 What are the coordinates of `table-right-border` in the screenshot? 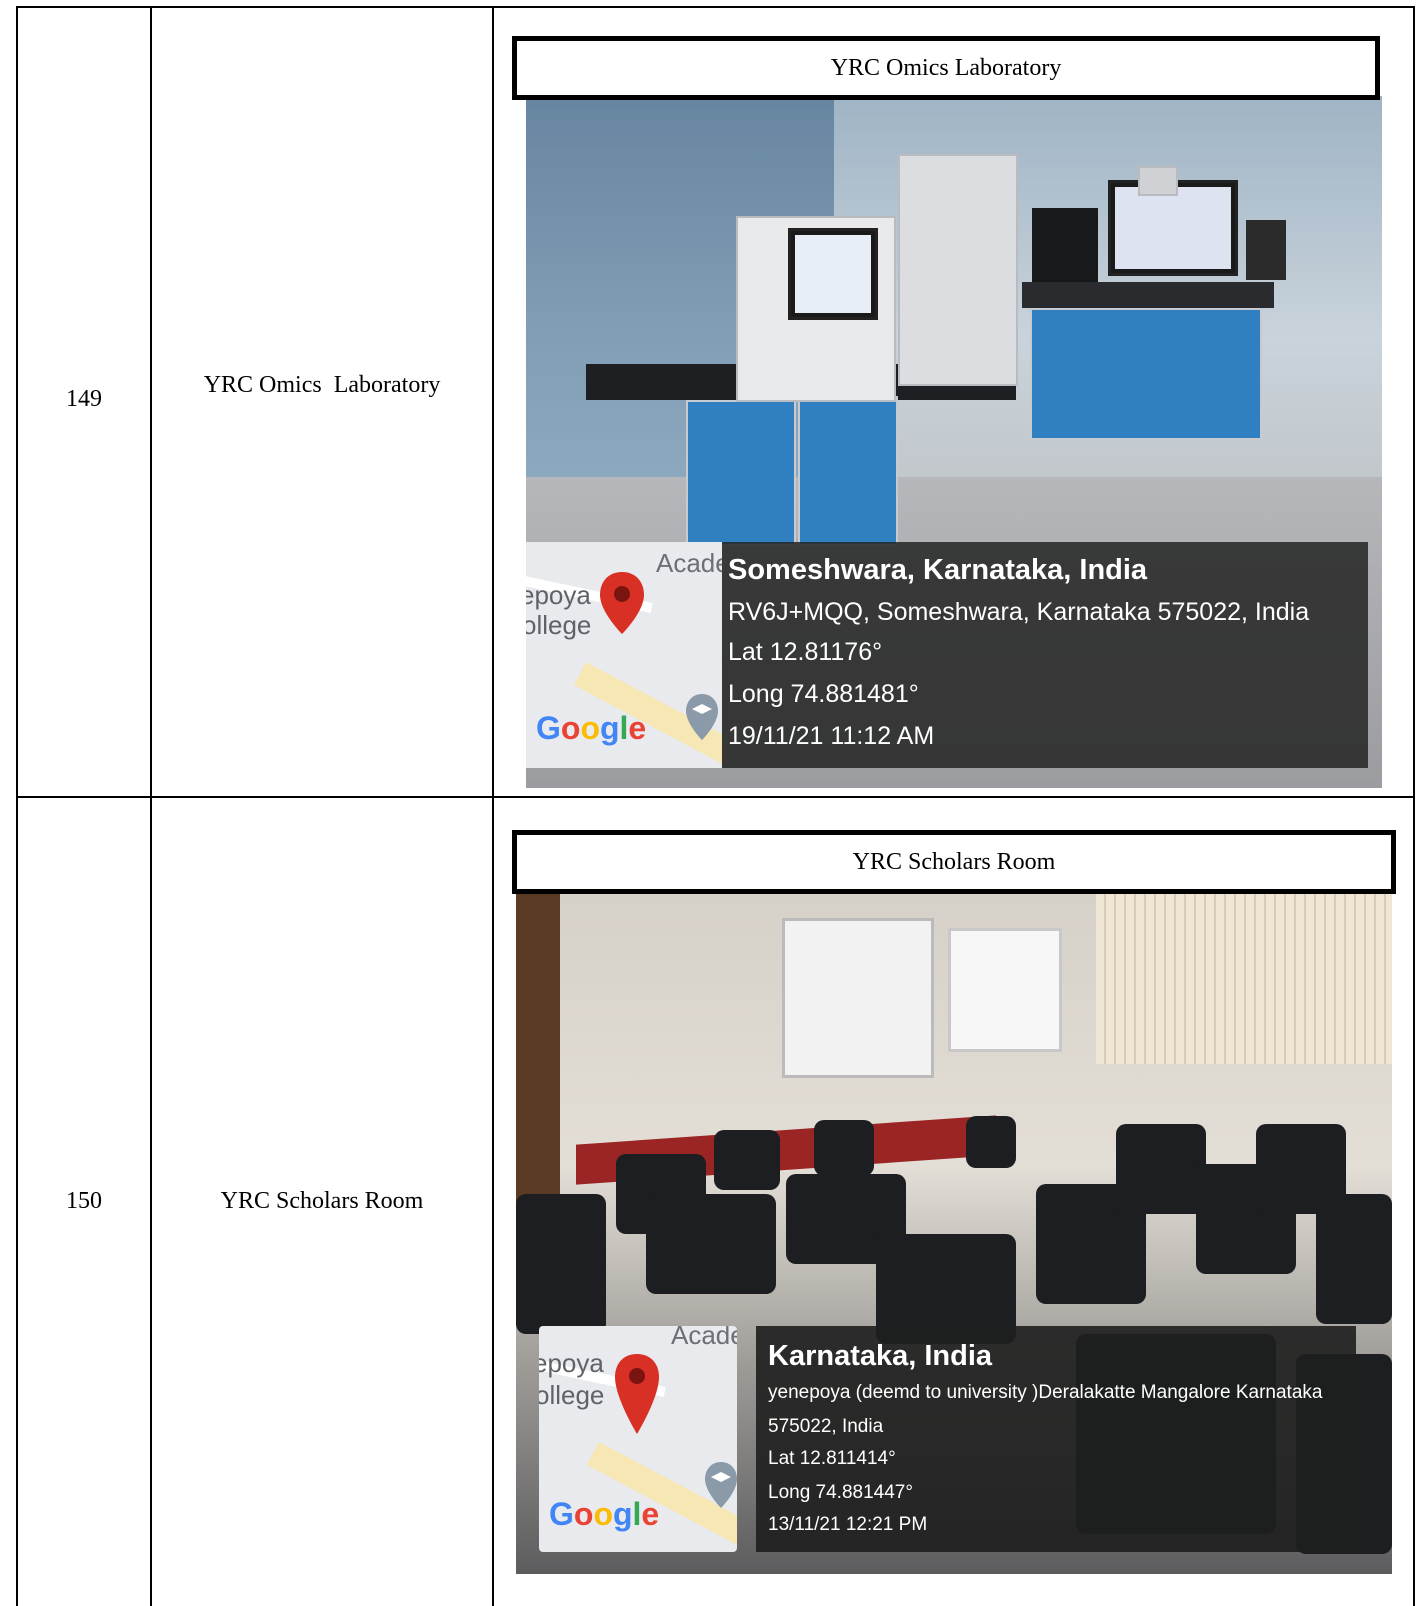 It's located at (1414, 806).